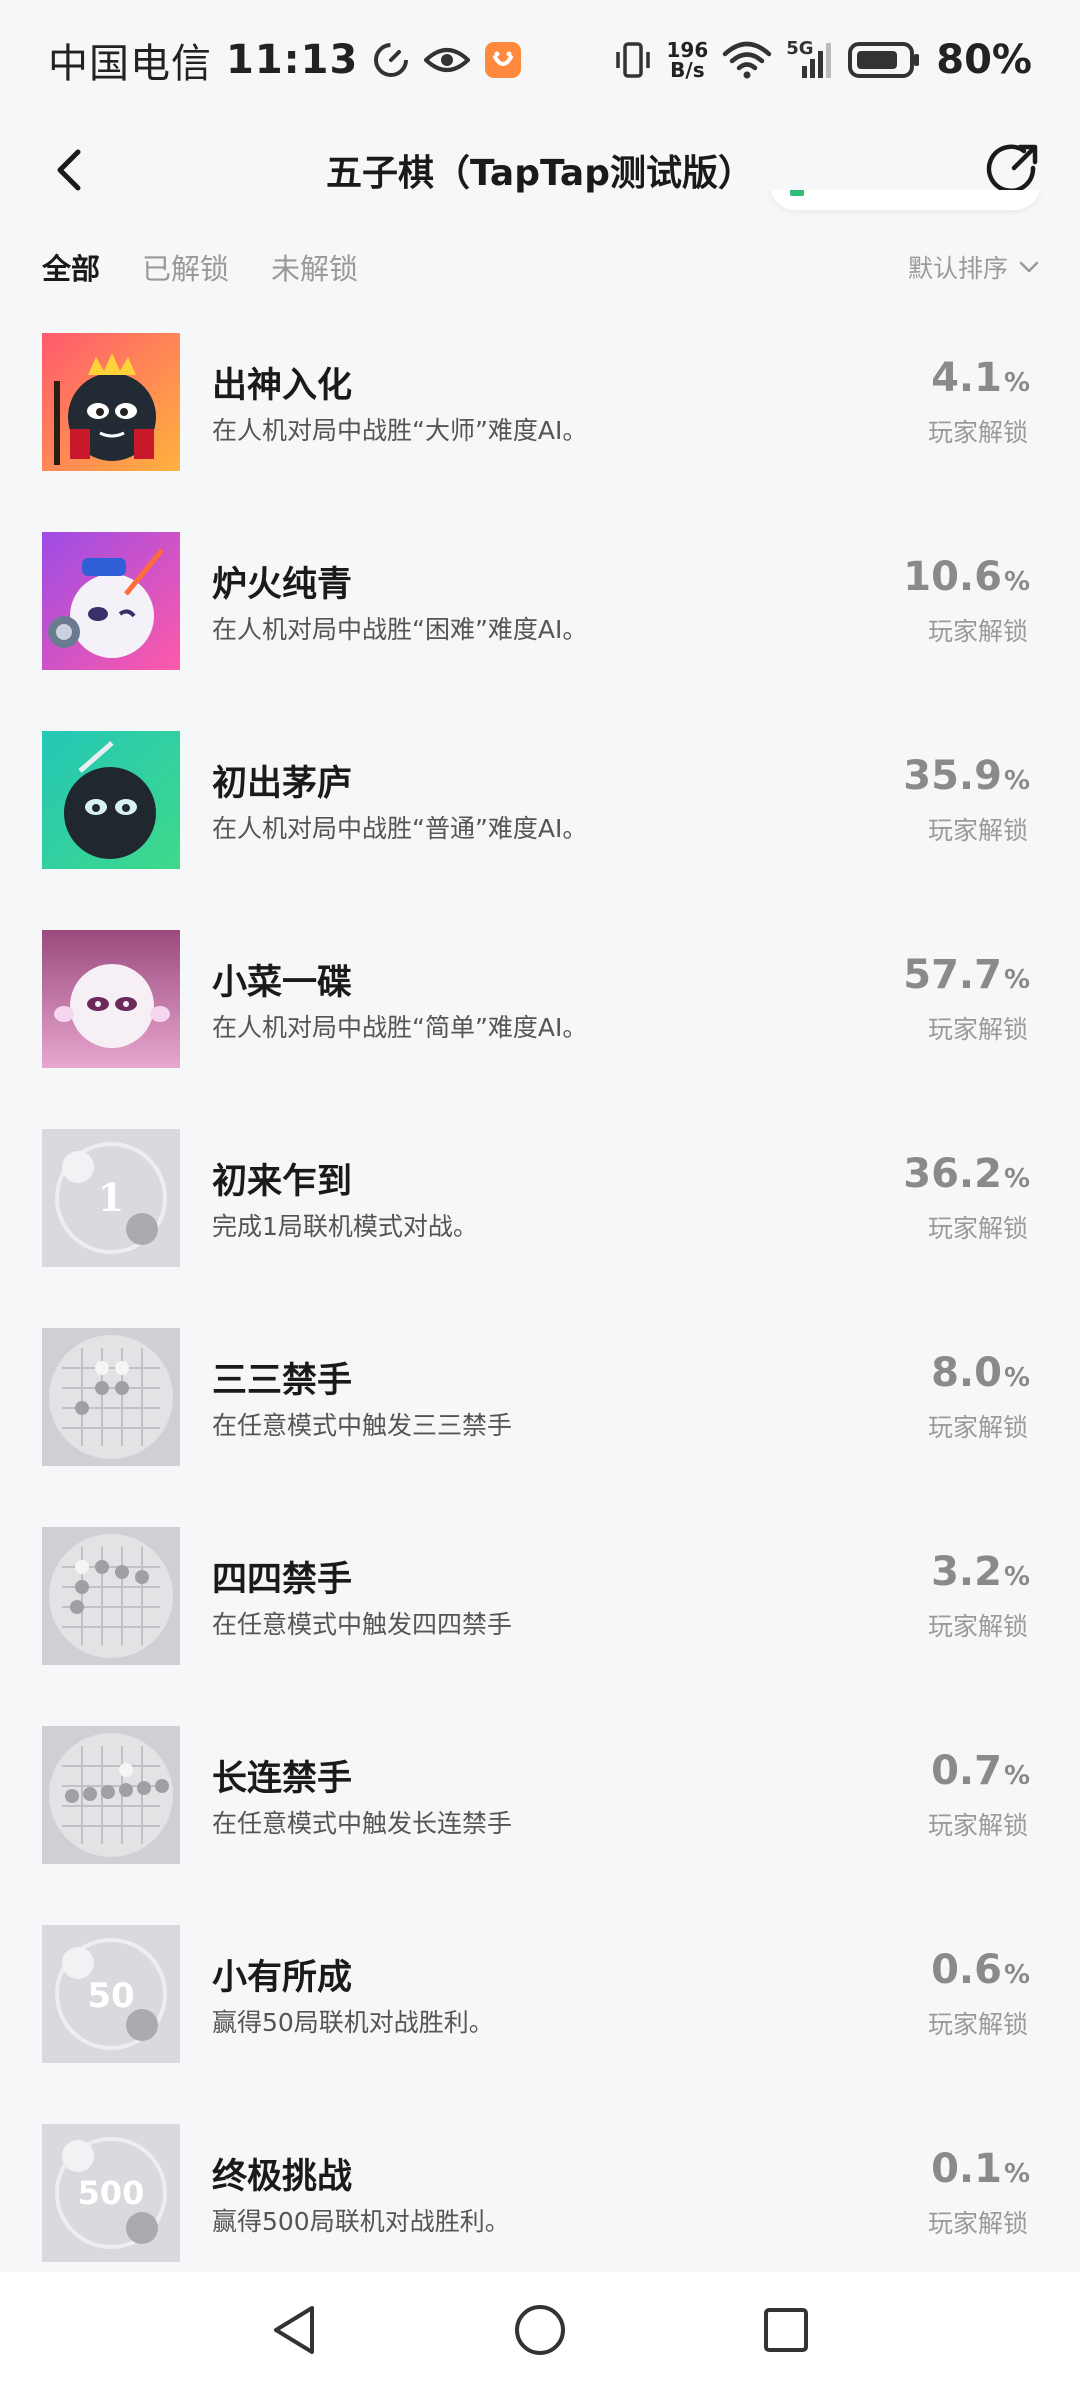 The image size is (1080, 2388). Describe the element at coordinates (362, 1823) in the screenshot. I see `achievement-description: 在任意模式中触发长连禁手` at that location.